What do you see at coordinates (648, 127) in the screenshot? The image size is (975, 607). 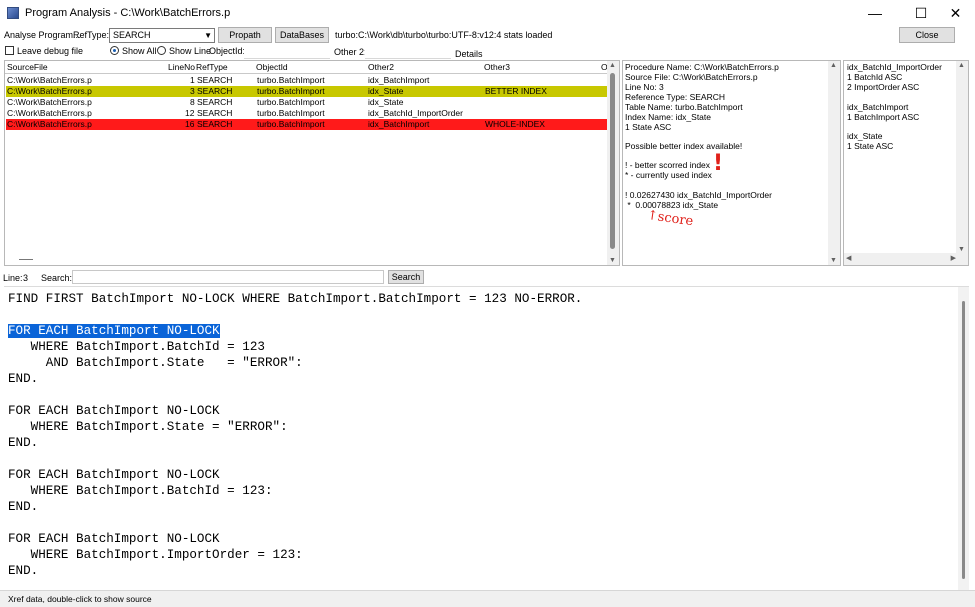 I see `detail-index-field: 1 State ASC` at bounding box center [648, 127].